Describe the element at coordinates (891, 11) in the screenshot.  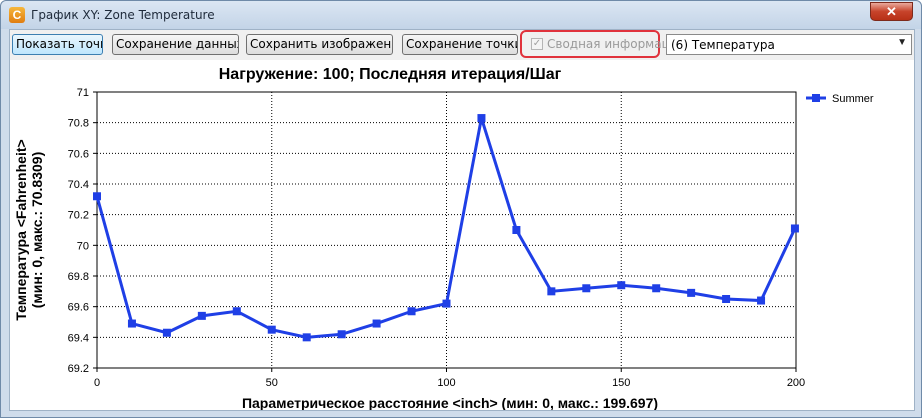
I see `close-button: ✕` at that location.